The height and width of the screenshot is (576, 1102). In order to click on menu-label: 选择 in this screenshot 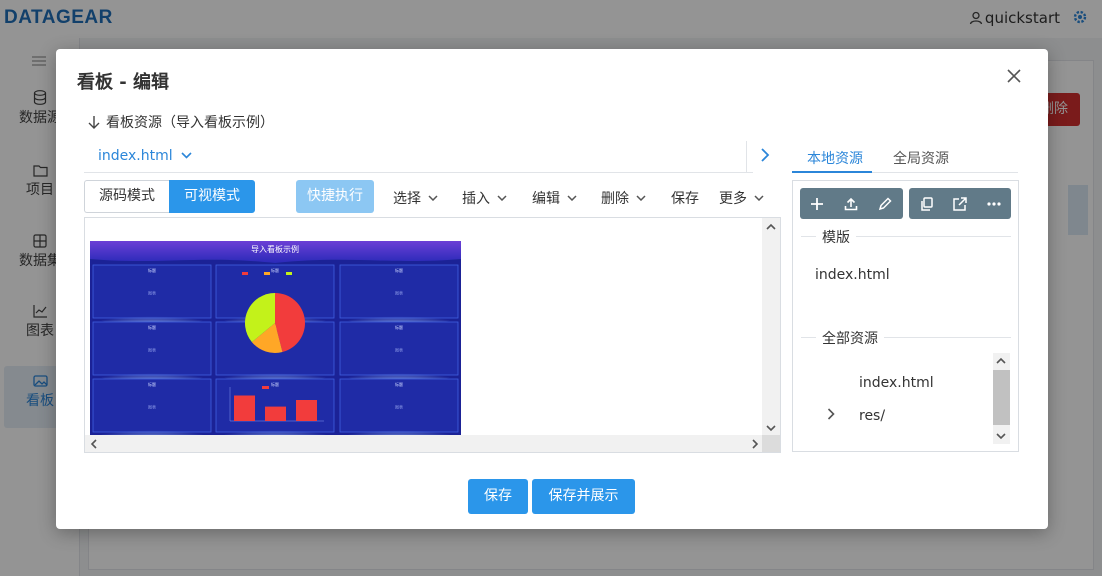, I will do `click(407, 199)`.